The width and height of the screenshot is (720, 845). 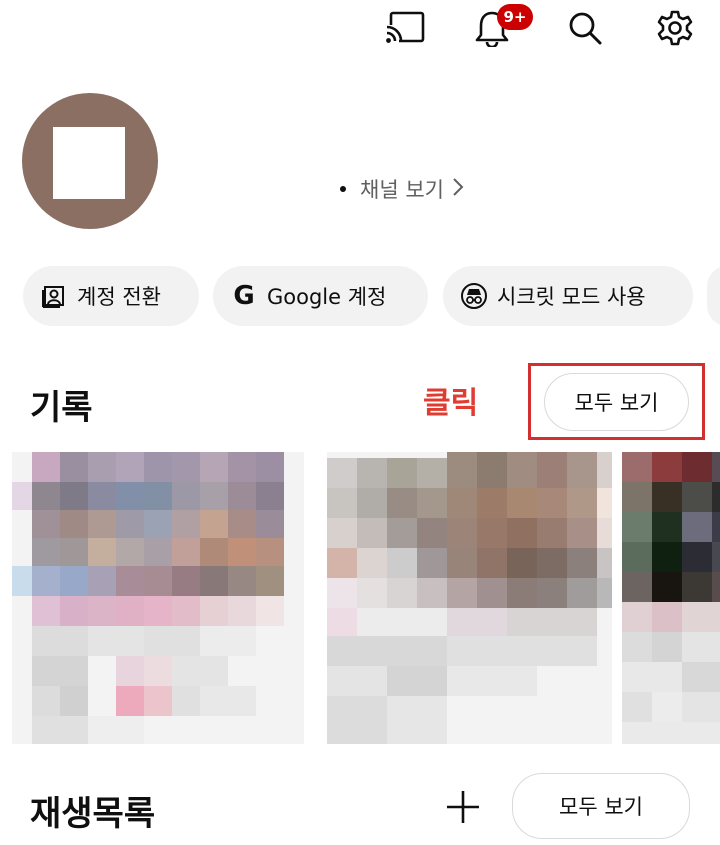 What do you see at coordinates (474, 296) in the screenshot?
I see `incognito-icon` at bounding box center [474, 296].